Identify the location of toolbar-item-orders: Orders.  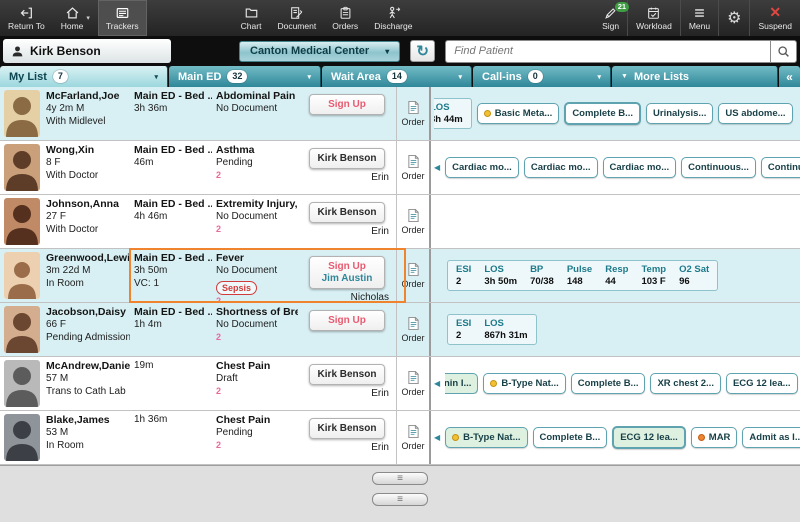
(345, 18).